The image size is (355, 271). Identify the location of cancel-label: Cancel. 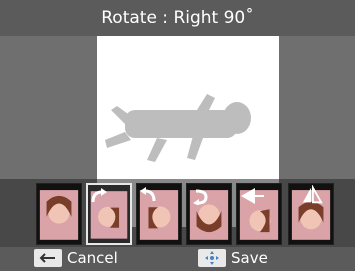
(92, 258).